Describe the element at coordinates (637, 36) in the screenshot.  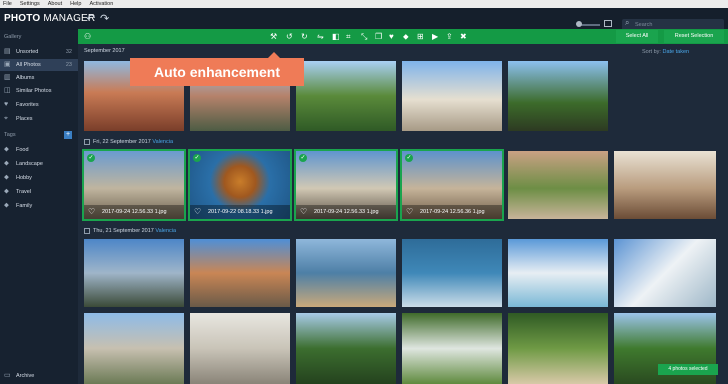
I see `select-all-button: Select All` at that location.